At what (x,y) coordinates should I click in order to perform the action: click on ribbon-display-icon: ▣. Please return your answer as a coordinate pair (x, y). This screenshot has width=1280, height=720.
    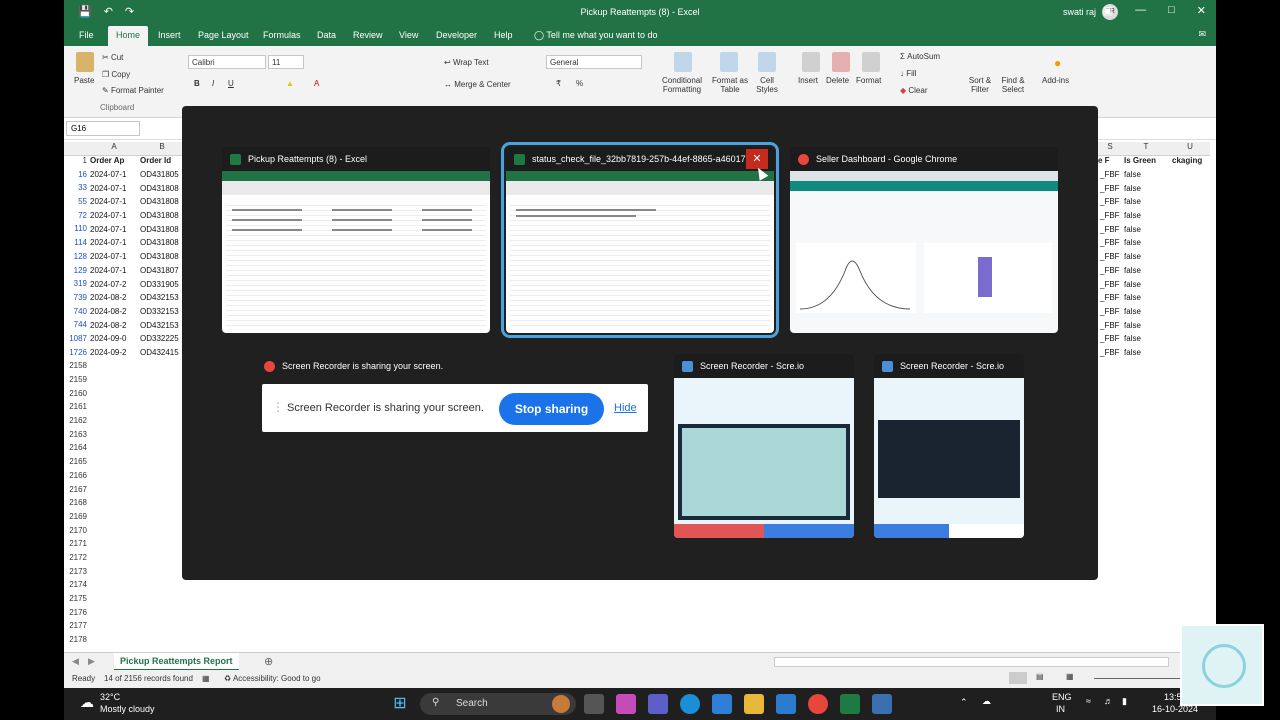
    Looking at the image, I should click on (1108, 10).